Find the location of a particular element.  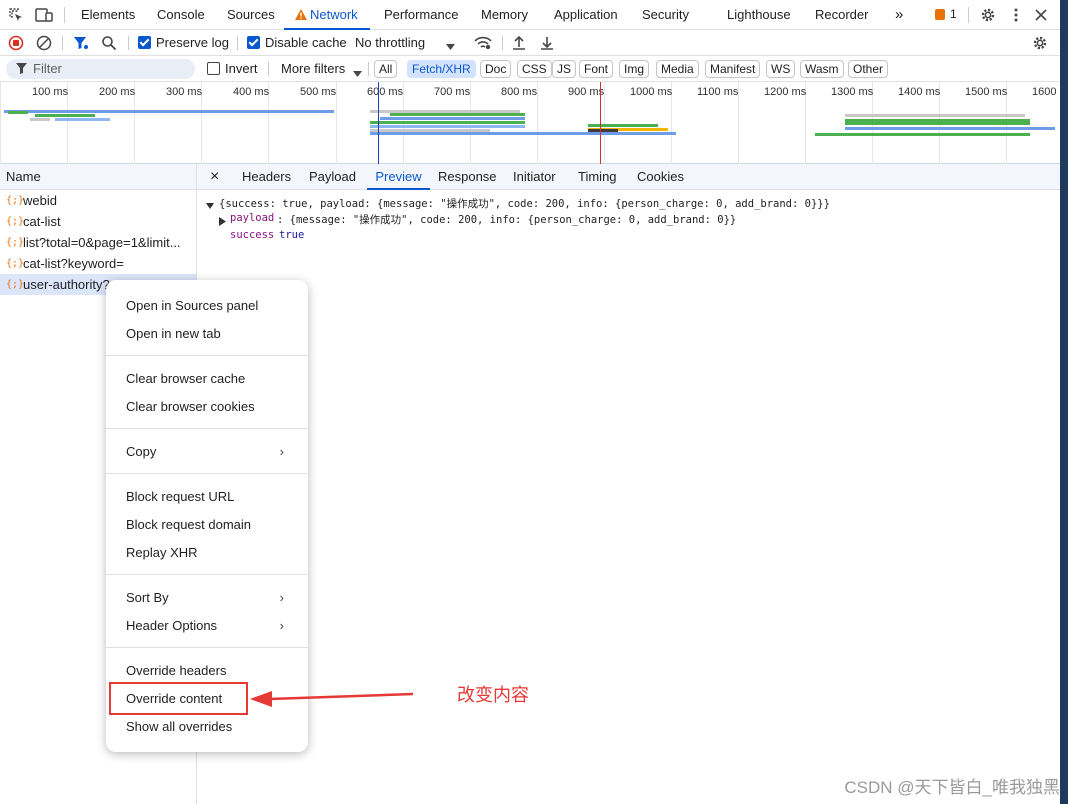

menu-override-headers: Override headers is located at coordinates (207, 671).